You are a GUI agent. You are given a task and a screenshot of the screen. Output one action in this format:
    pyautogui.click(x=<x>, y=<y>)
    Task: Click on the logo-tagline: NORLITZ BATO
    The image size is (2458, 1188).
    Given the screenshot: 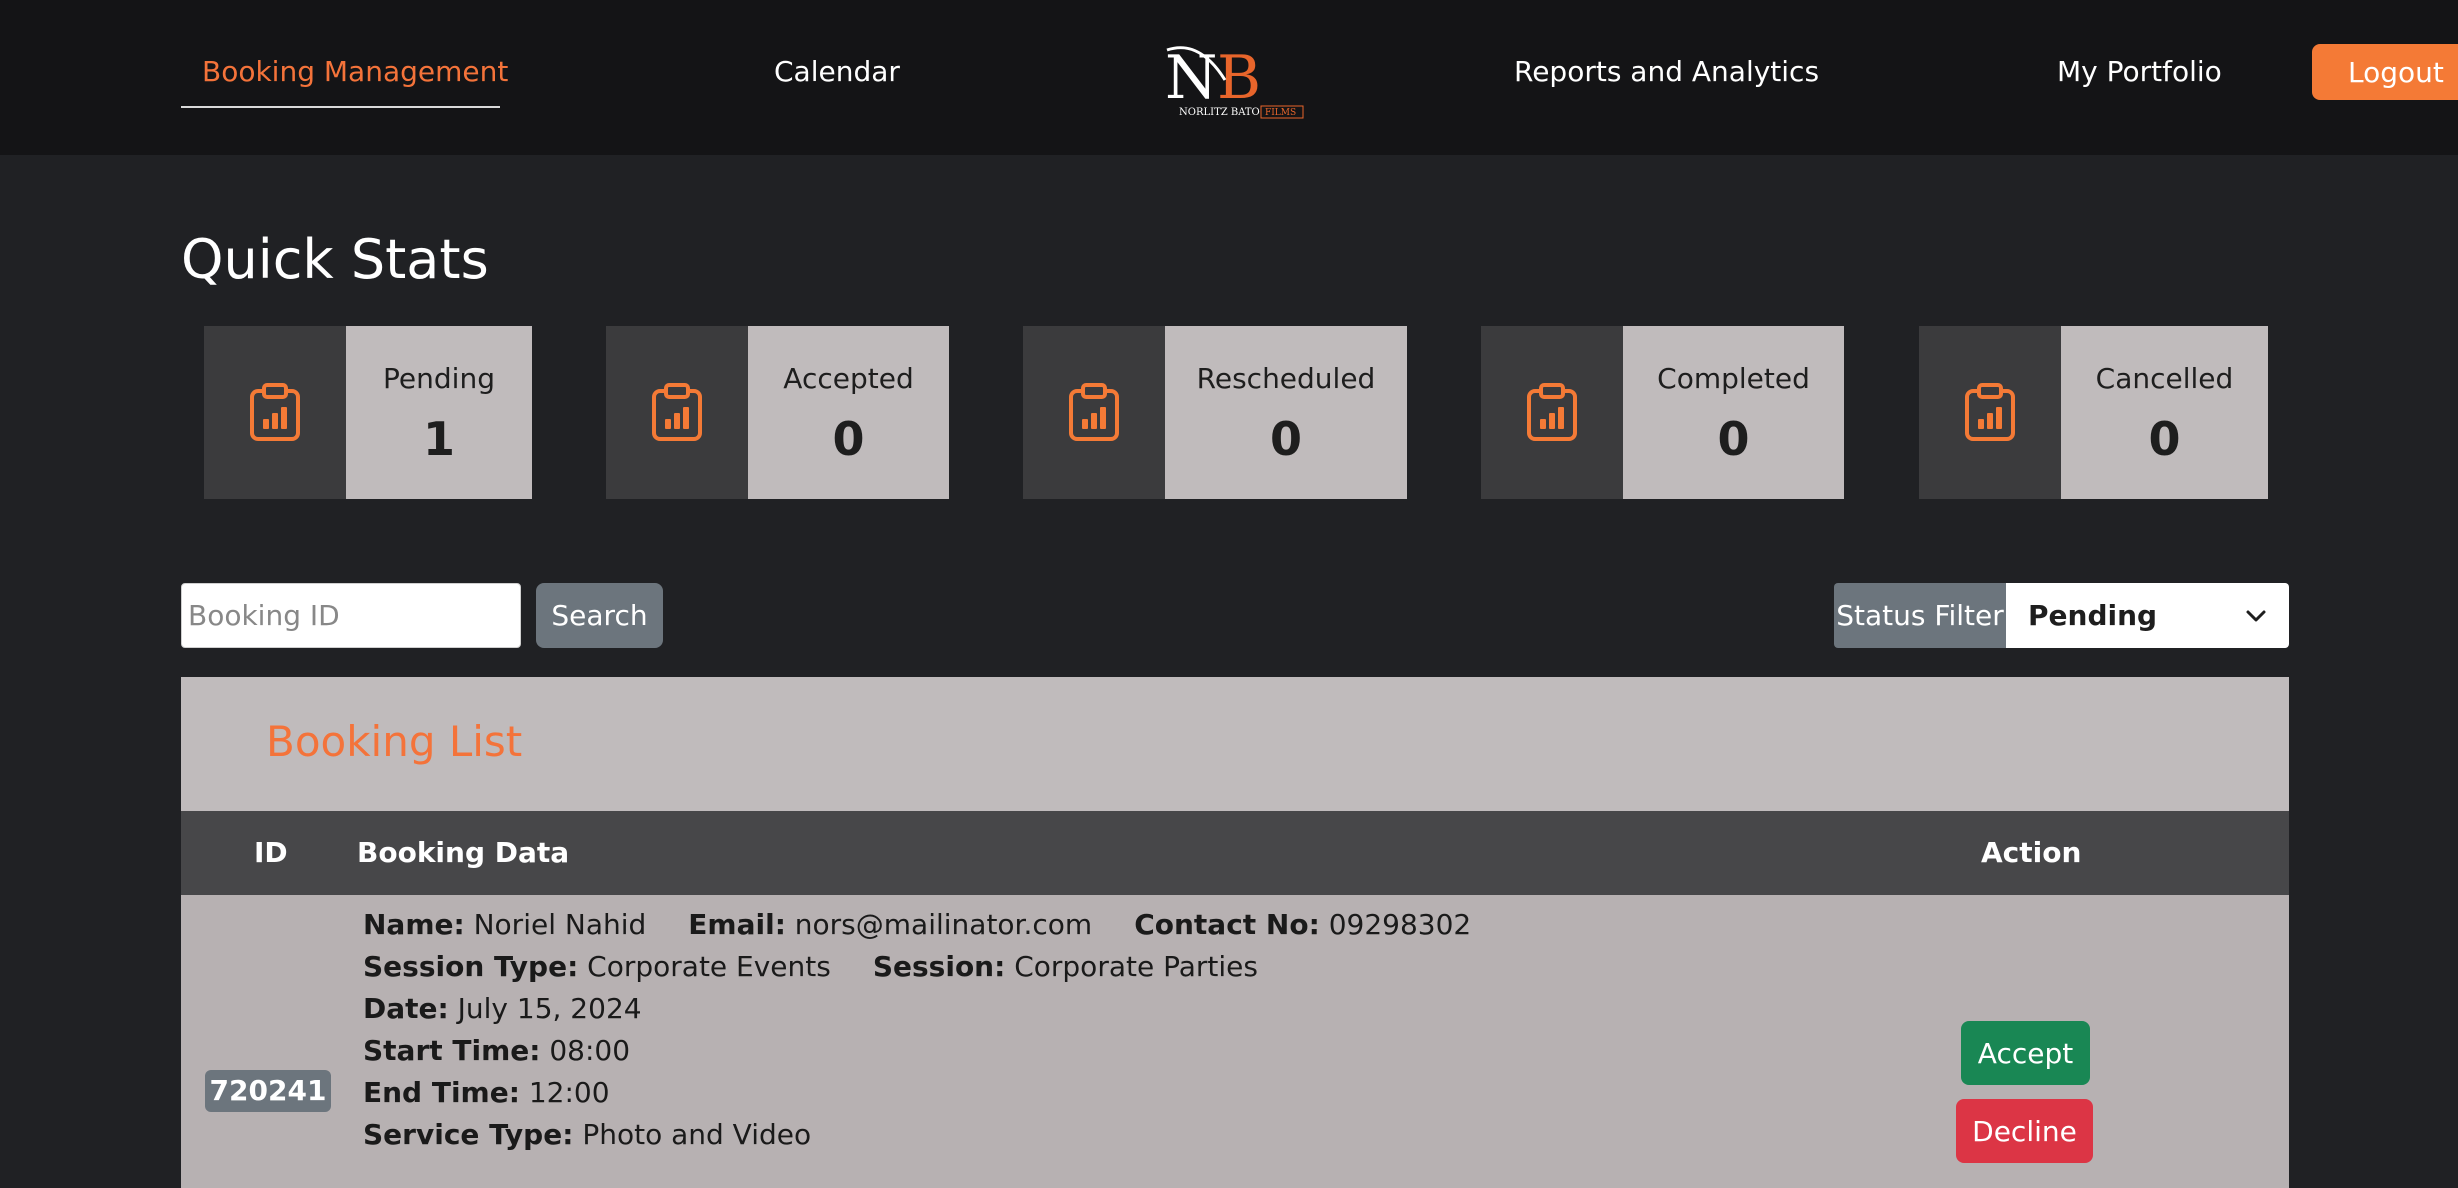 What is the action you would take?
    pyautogui.click(x=1219, y=112)
    